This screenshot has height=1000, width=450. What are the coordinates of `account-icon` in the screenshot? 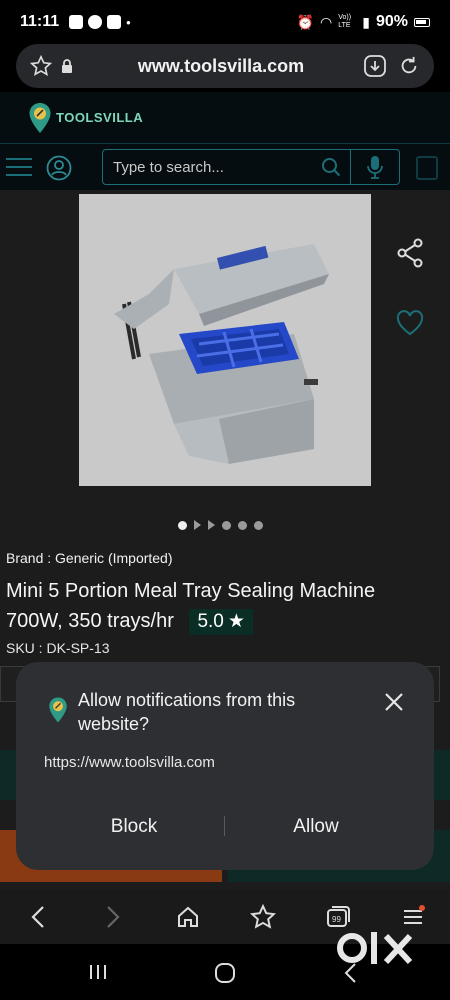 It's located at (59, 168).